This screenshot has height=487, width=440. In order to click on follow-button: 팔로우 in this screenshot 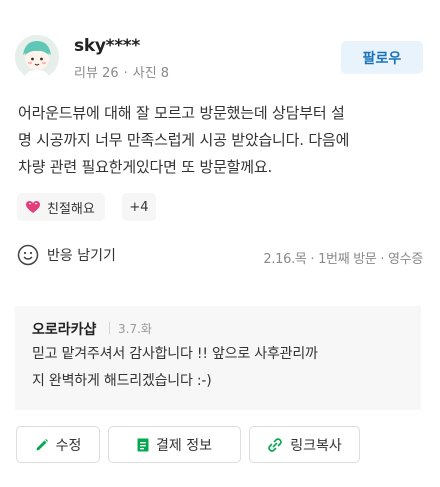, I will do `click(382, 57)`.